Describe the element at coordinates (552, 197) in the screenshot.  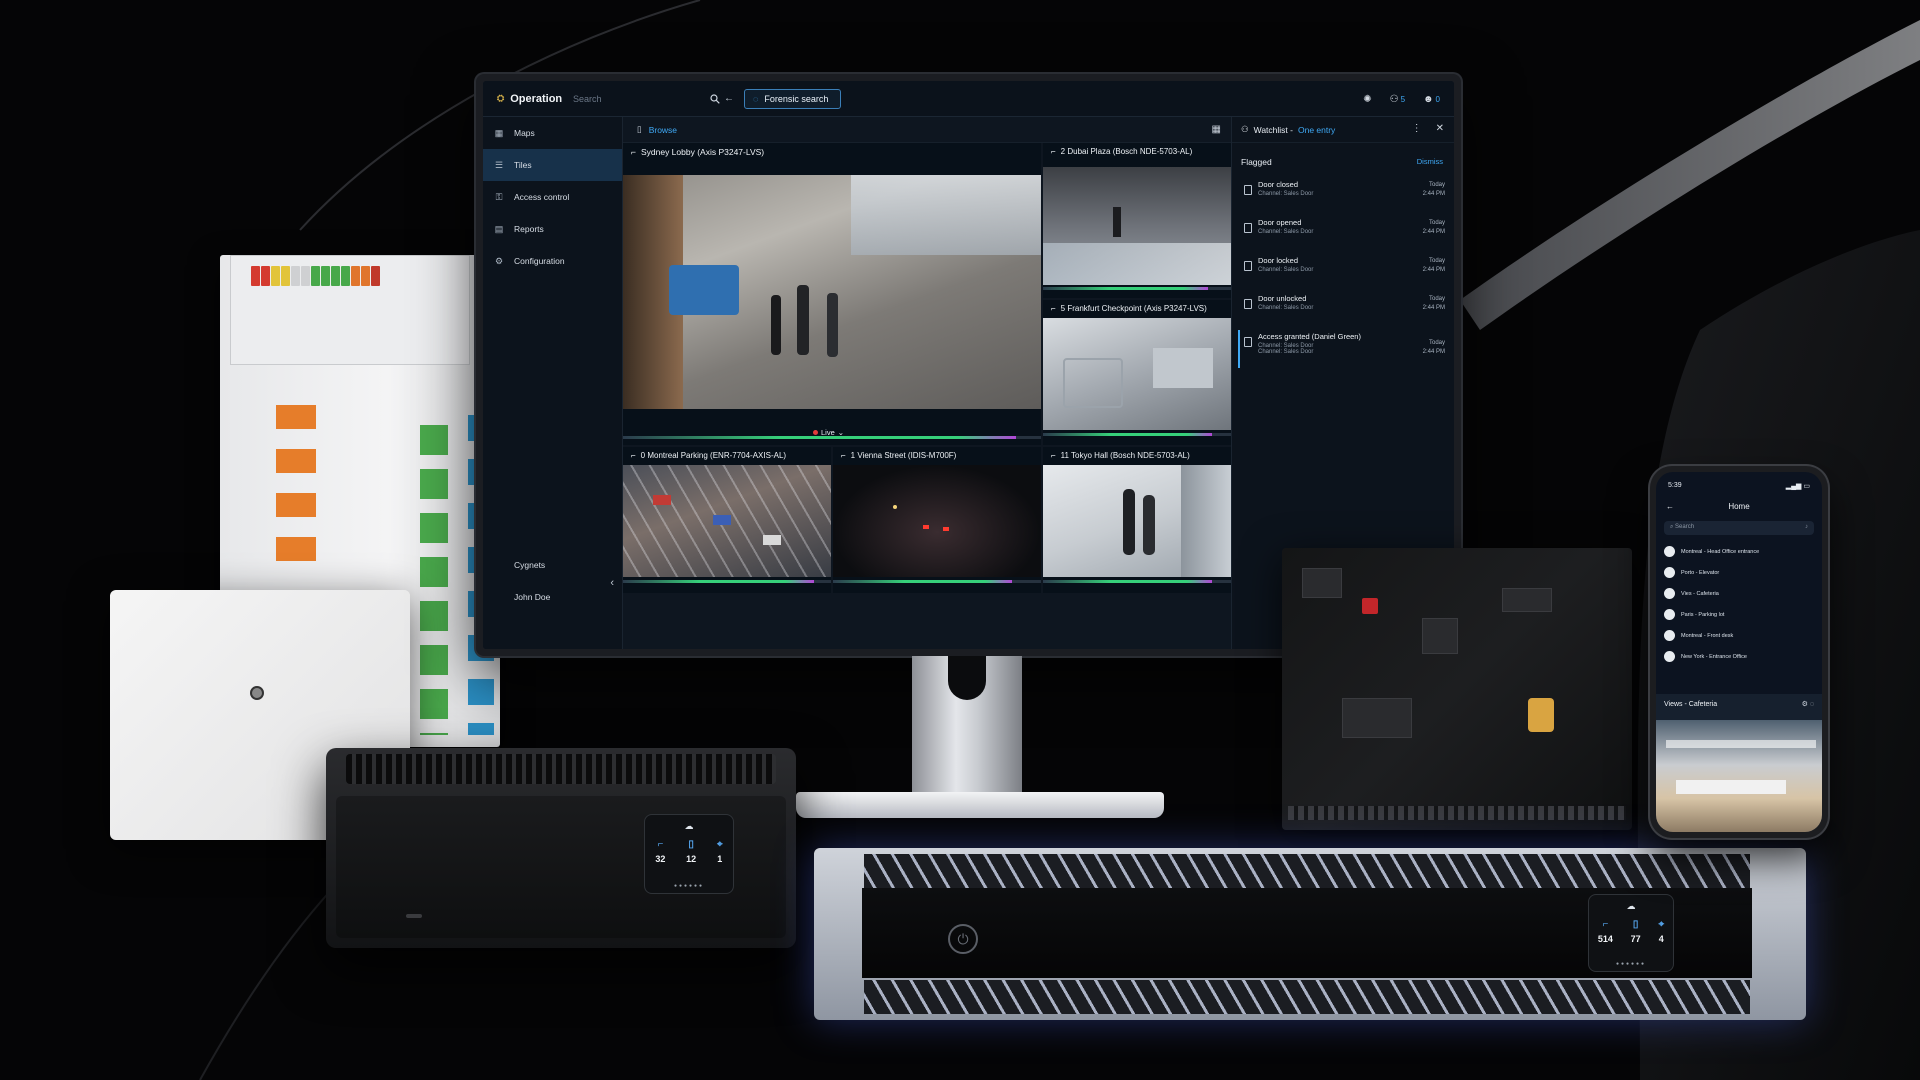
I see `sidebar-item-access-control: ⚿ Access control` at that location.